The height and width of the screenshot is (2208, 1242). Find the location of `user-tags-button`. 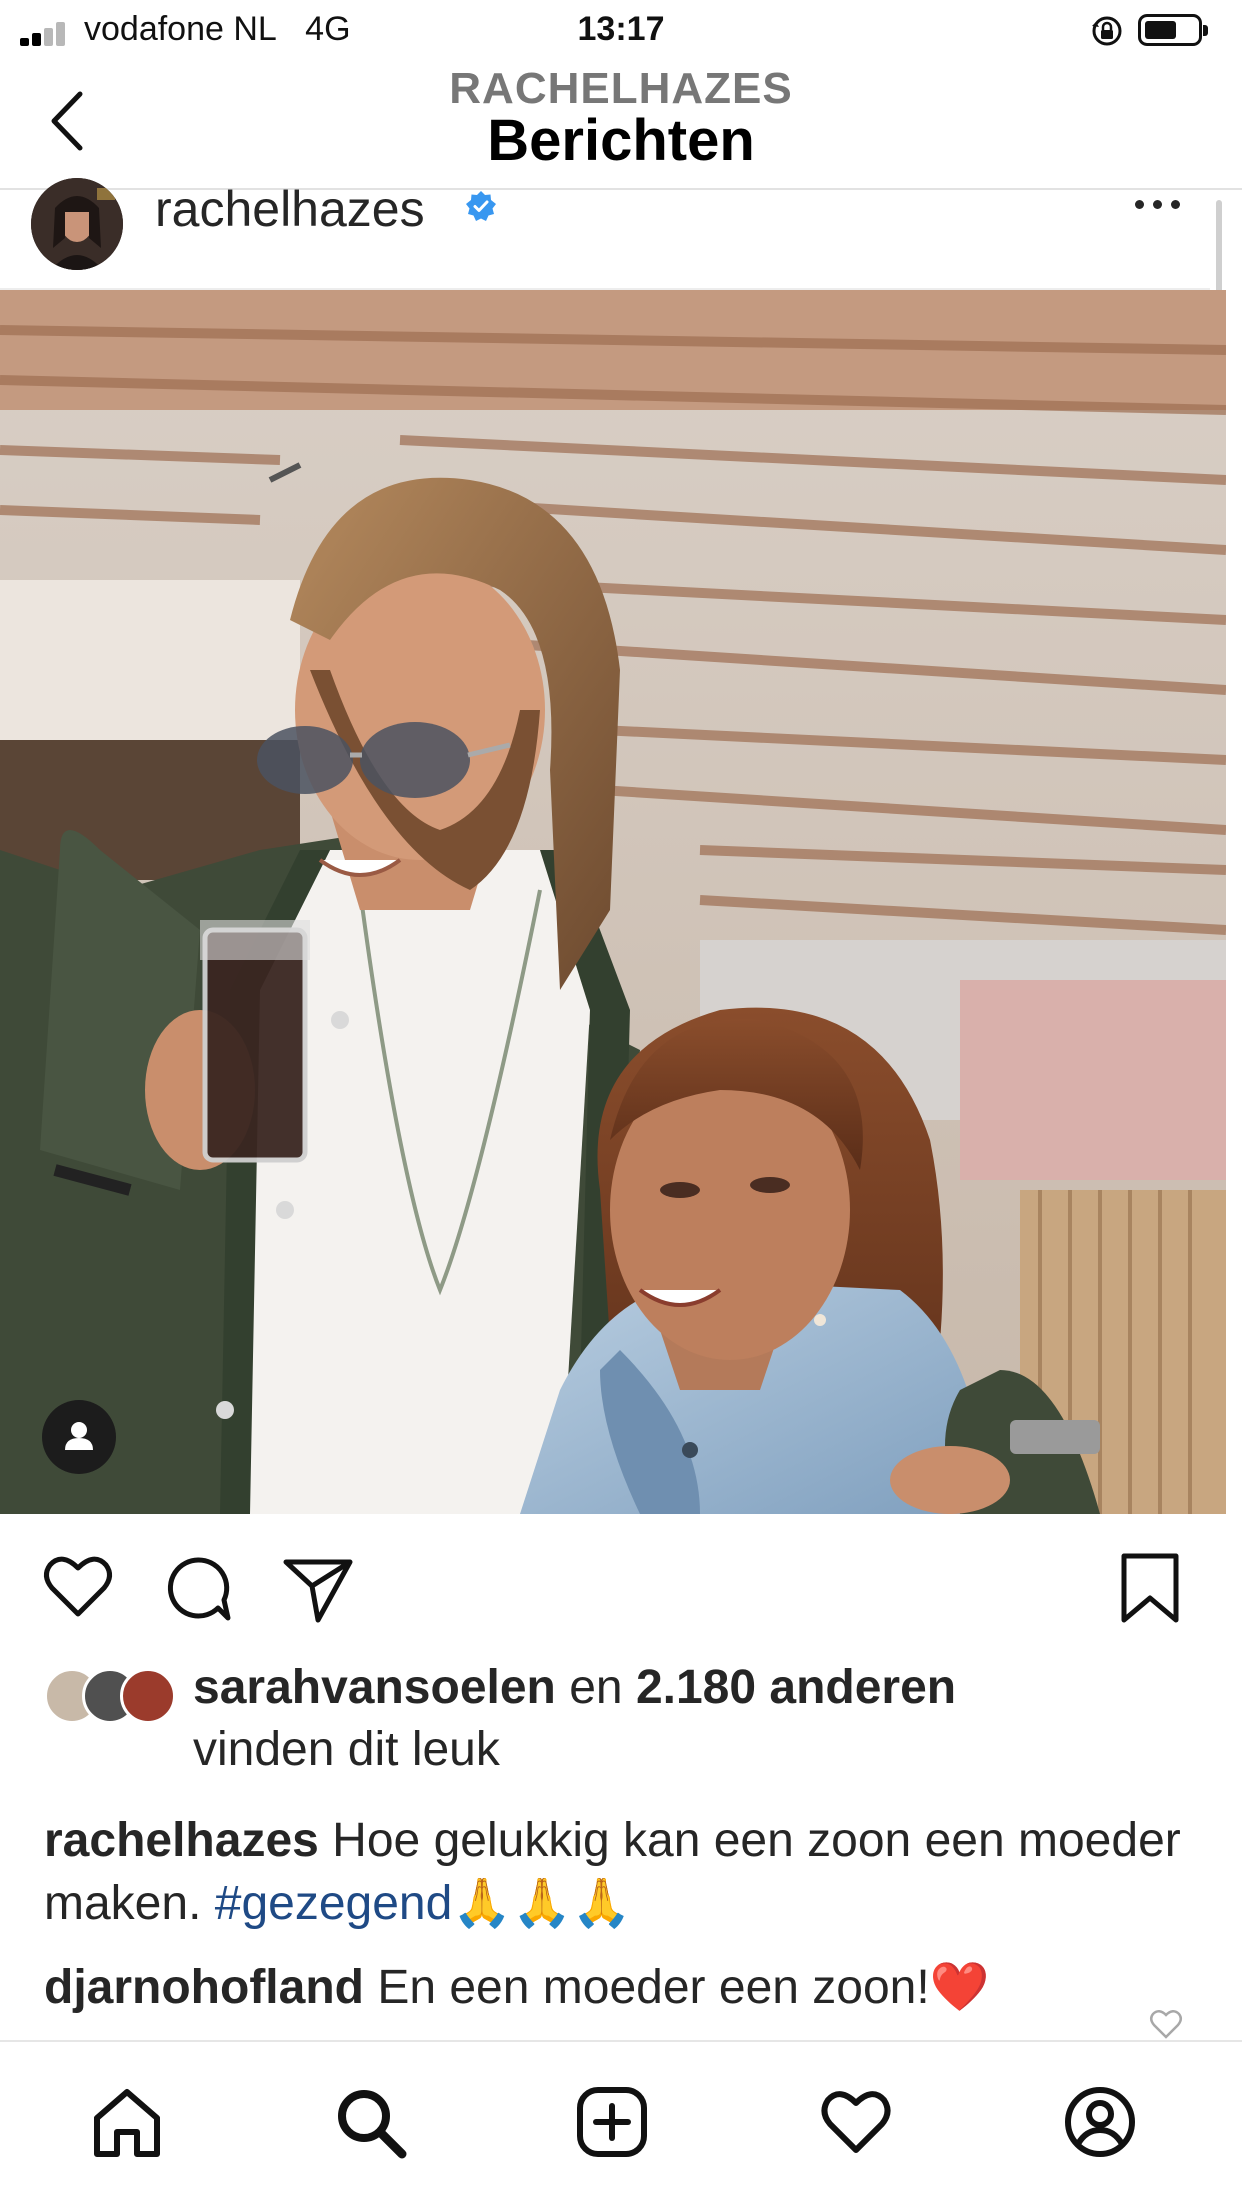

user-tags-button is located at coordinates (79, 1437).